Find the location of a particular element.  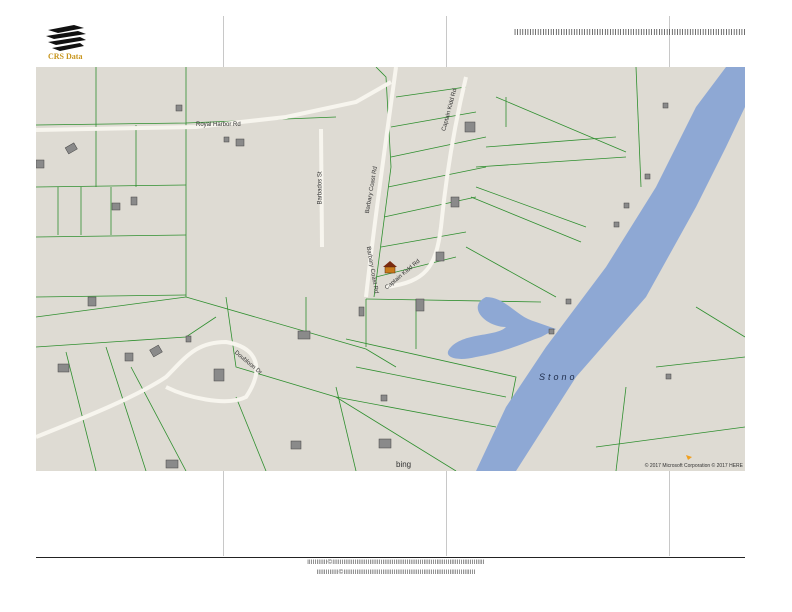

brand-name: CRS Data is located at coordinates (65, 56).